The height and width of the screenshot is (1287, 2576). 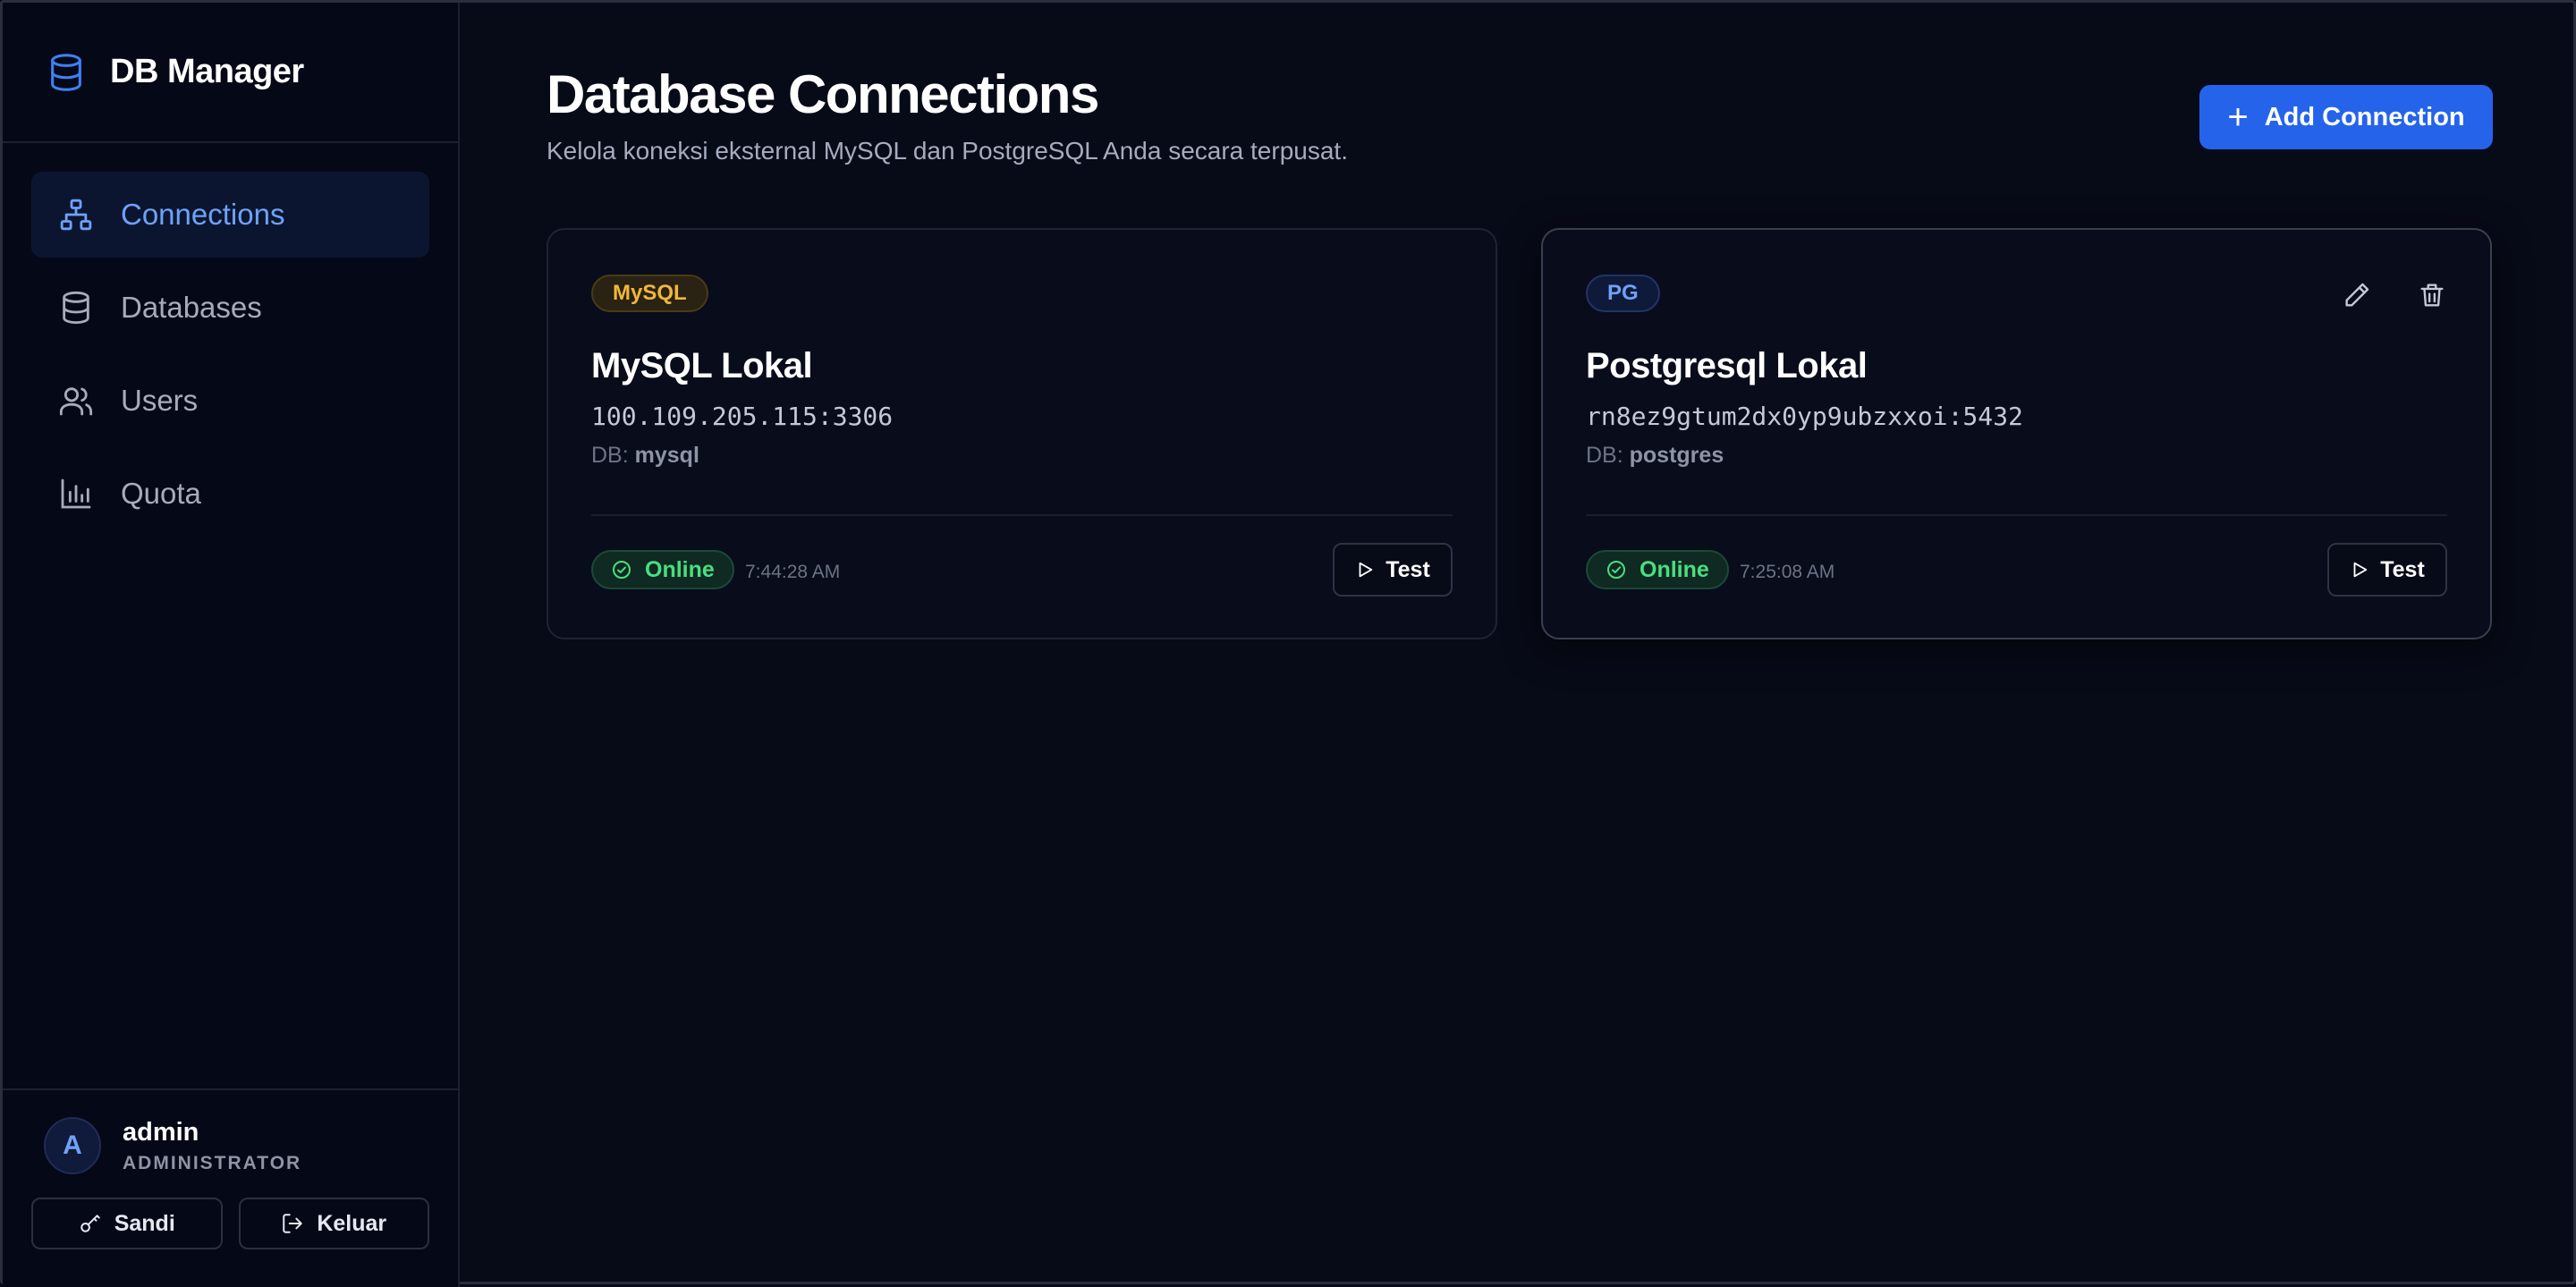 I want to click on logout-icon, so click(x=292, y=1223).